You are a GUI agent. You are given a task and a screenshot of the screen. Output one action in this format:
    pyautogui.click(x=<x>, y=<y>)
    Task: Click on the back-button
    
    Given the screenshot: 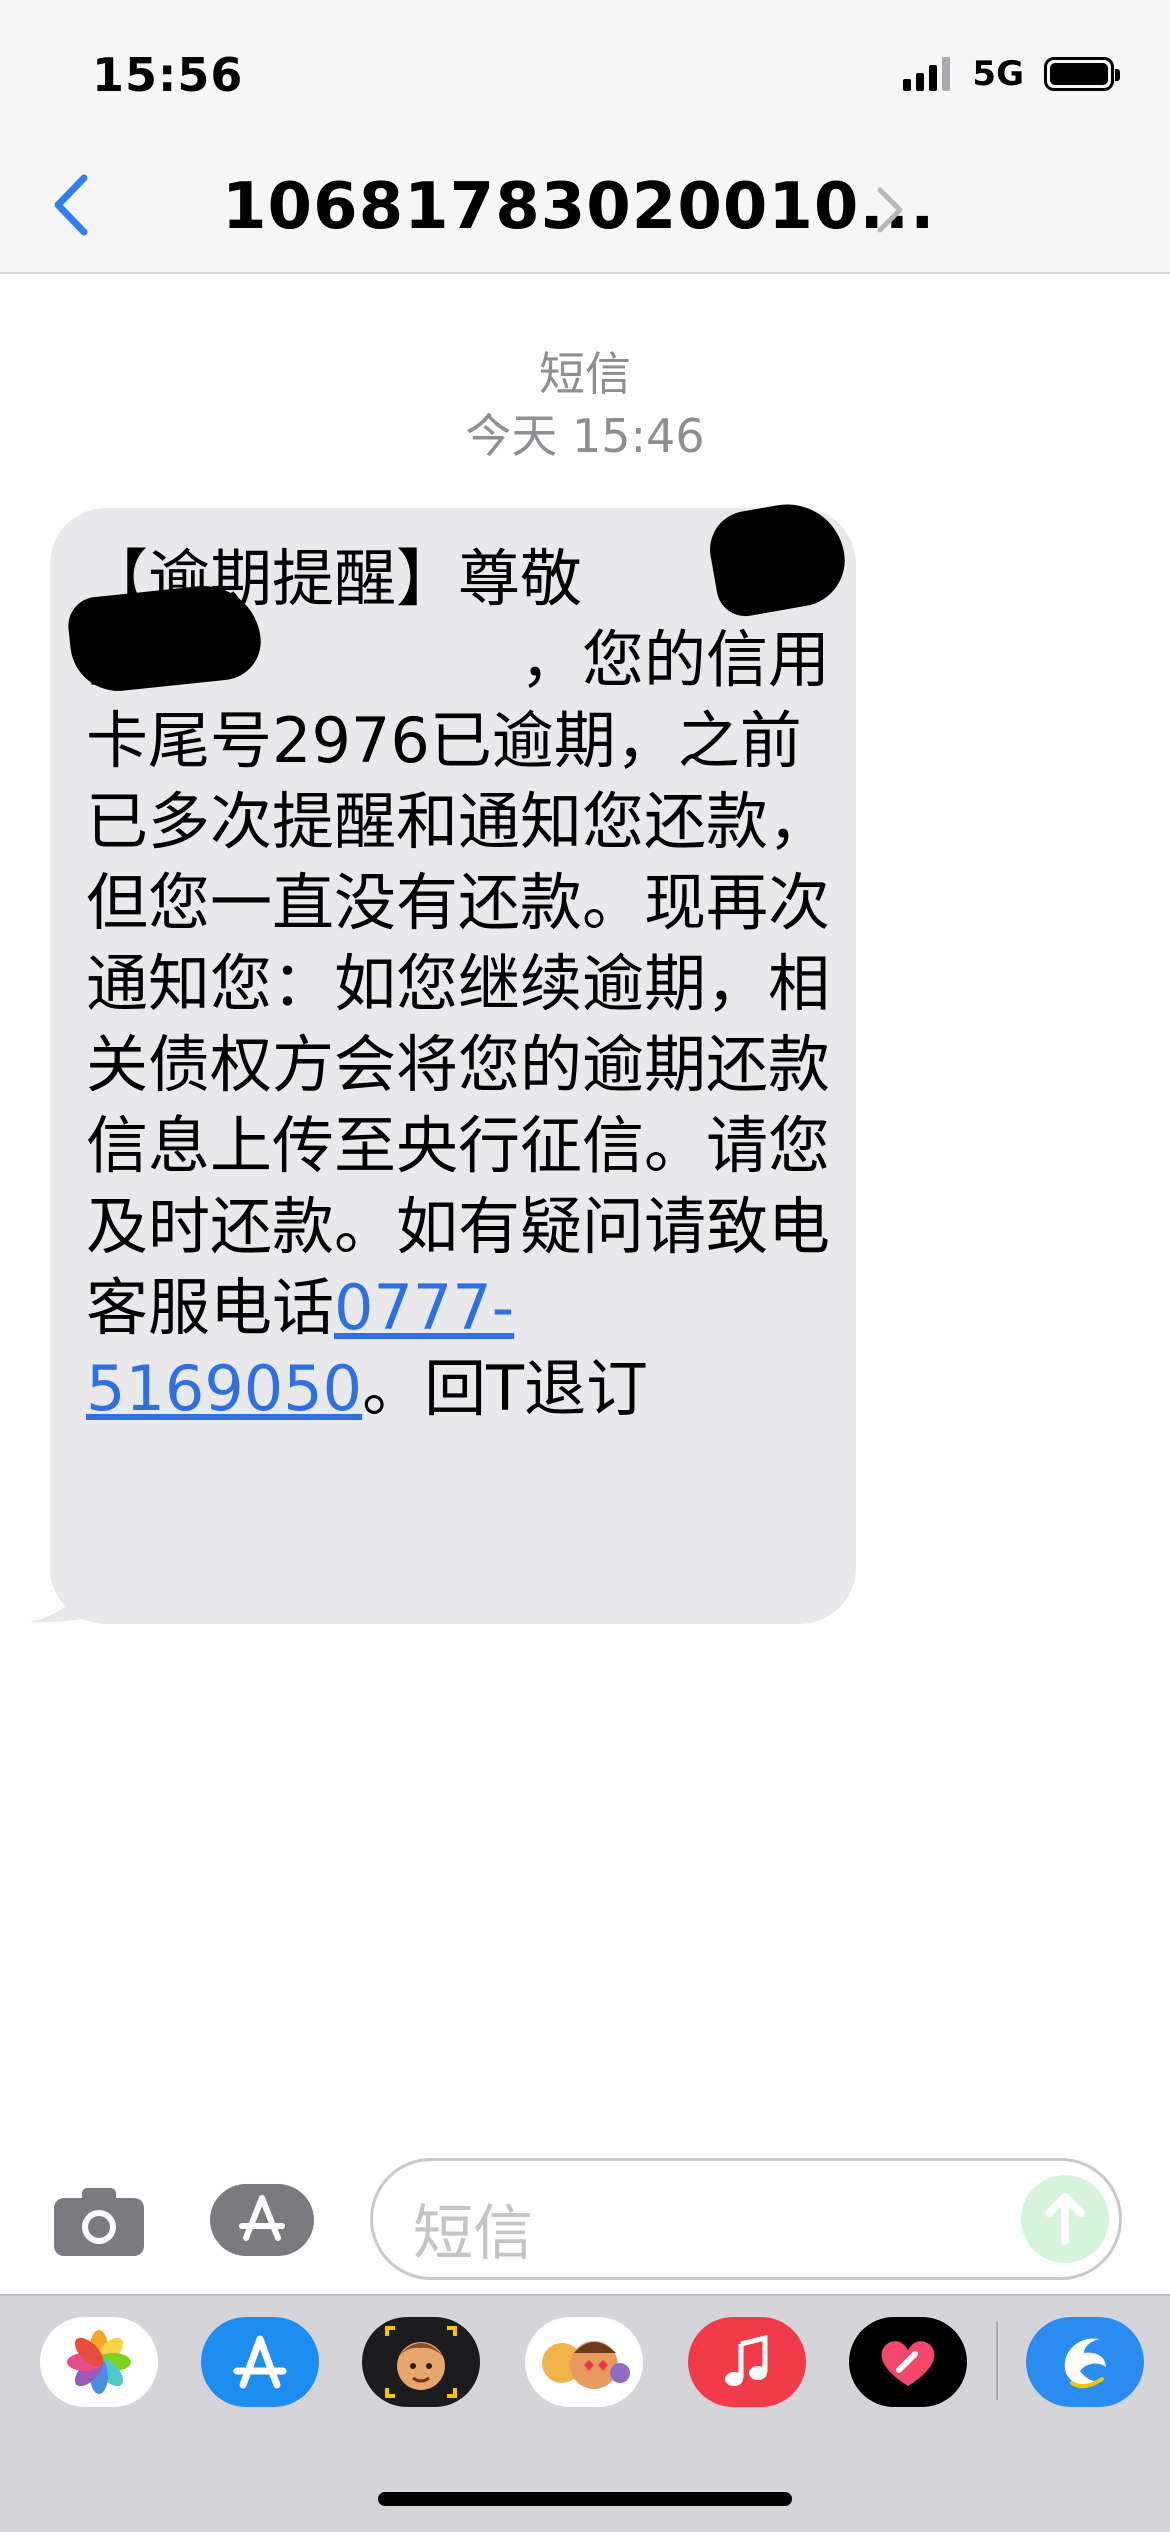 What is the action you would take?
    pyautogui.click(x=72, y=205)
    